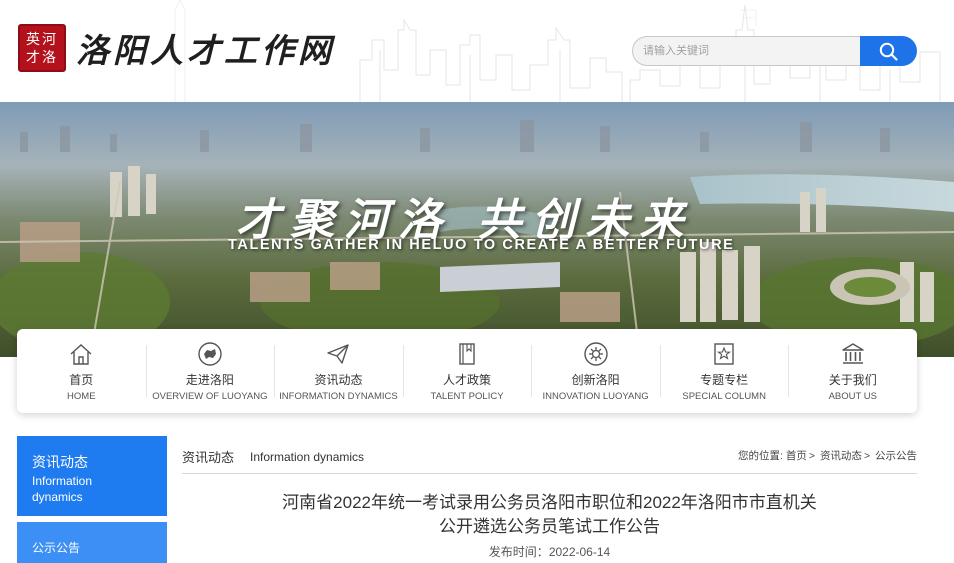  What do you see at coordinates (467, 354) in the screenshot?
I see `book-icon` at bounding box center [467, 354].